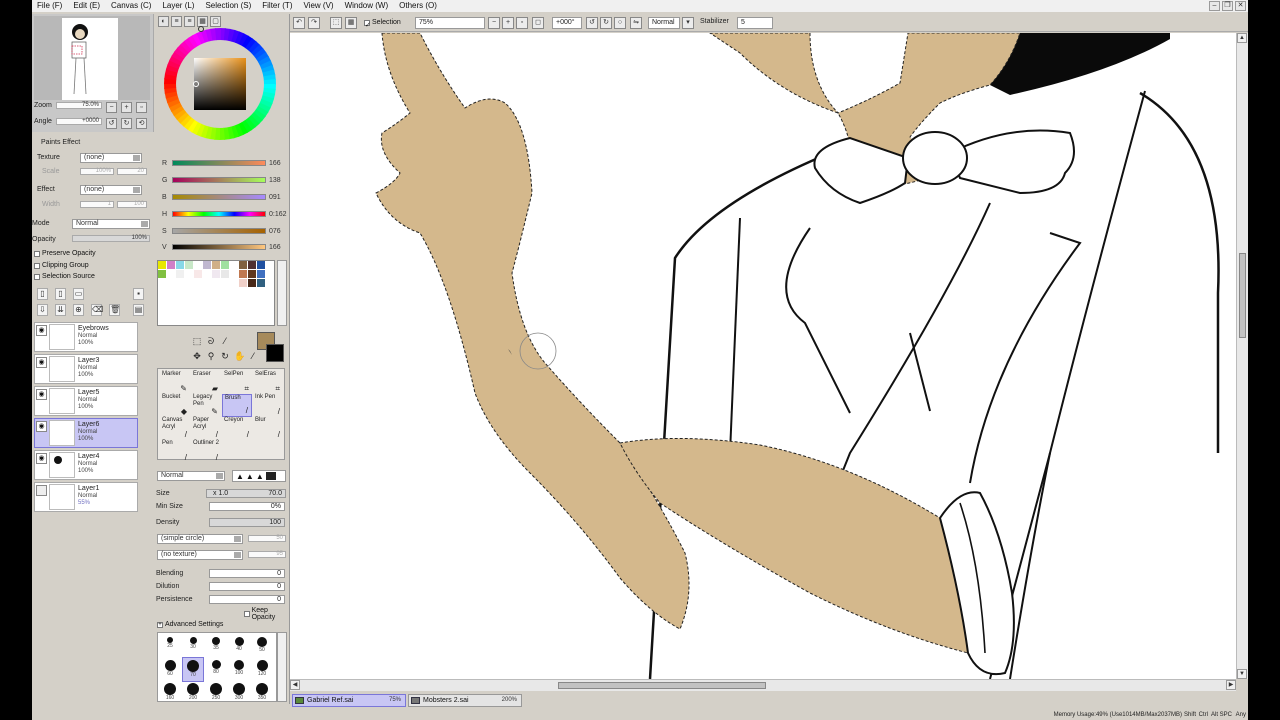 The width and height of the screenshot is (1280, 720). I want to click on rotate-tool-icon: ↻, so click(225, 356).